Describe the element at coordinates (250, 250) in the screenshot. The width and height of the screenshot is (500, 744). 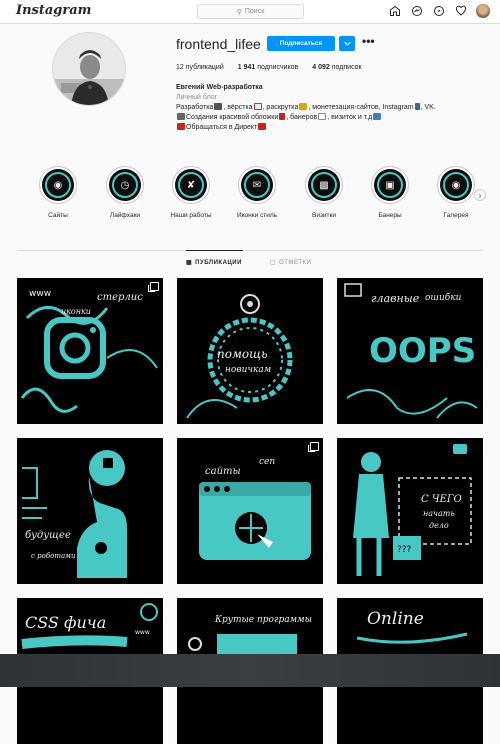
I see `tabs-divider` at that location.